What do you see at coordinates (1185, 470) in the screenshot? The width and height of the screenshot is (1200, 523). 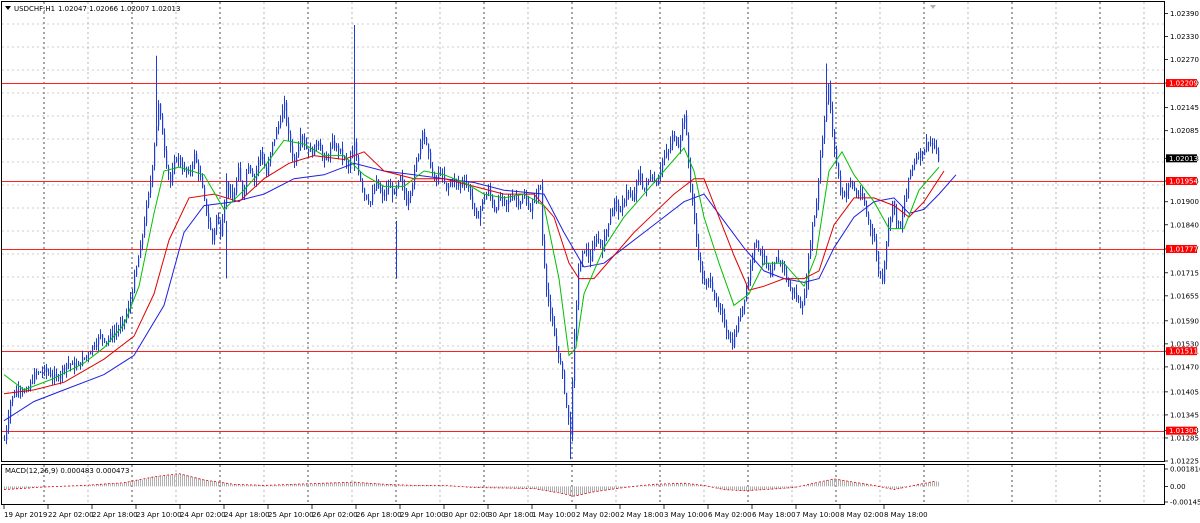 I see `macd-tick-label: 0.001816` at bounding box center [1185, 470].